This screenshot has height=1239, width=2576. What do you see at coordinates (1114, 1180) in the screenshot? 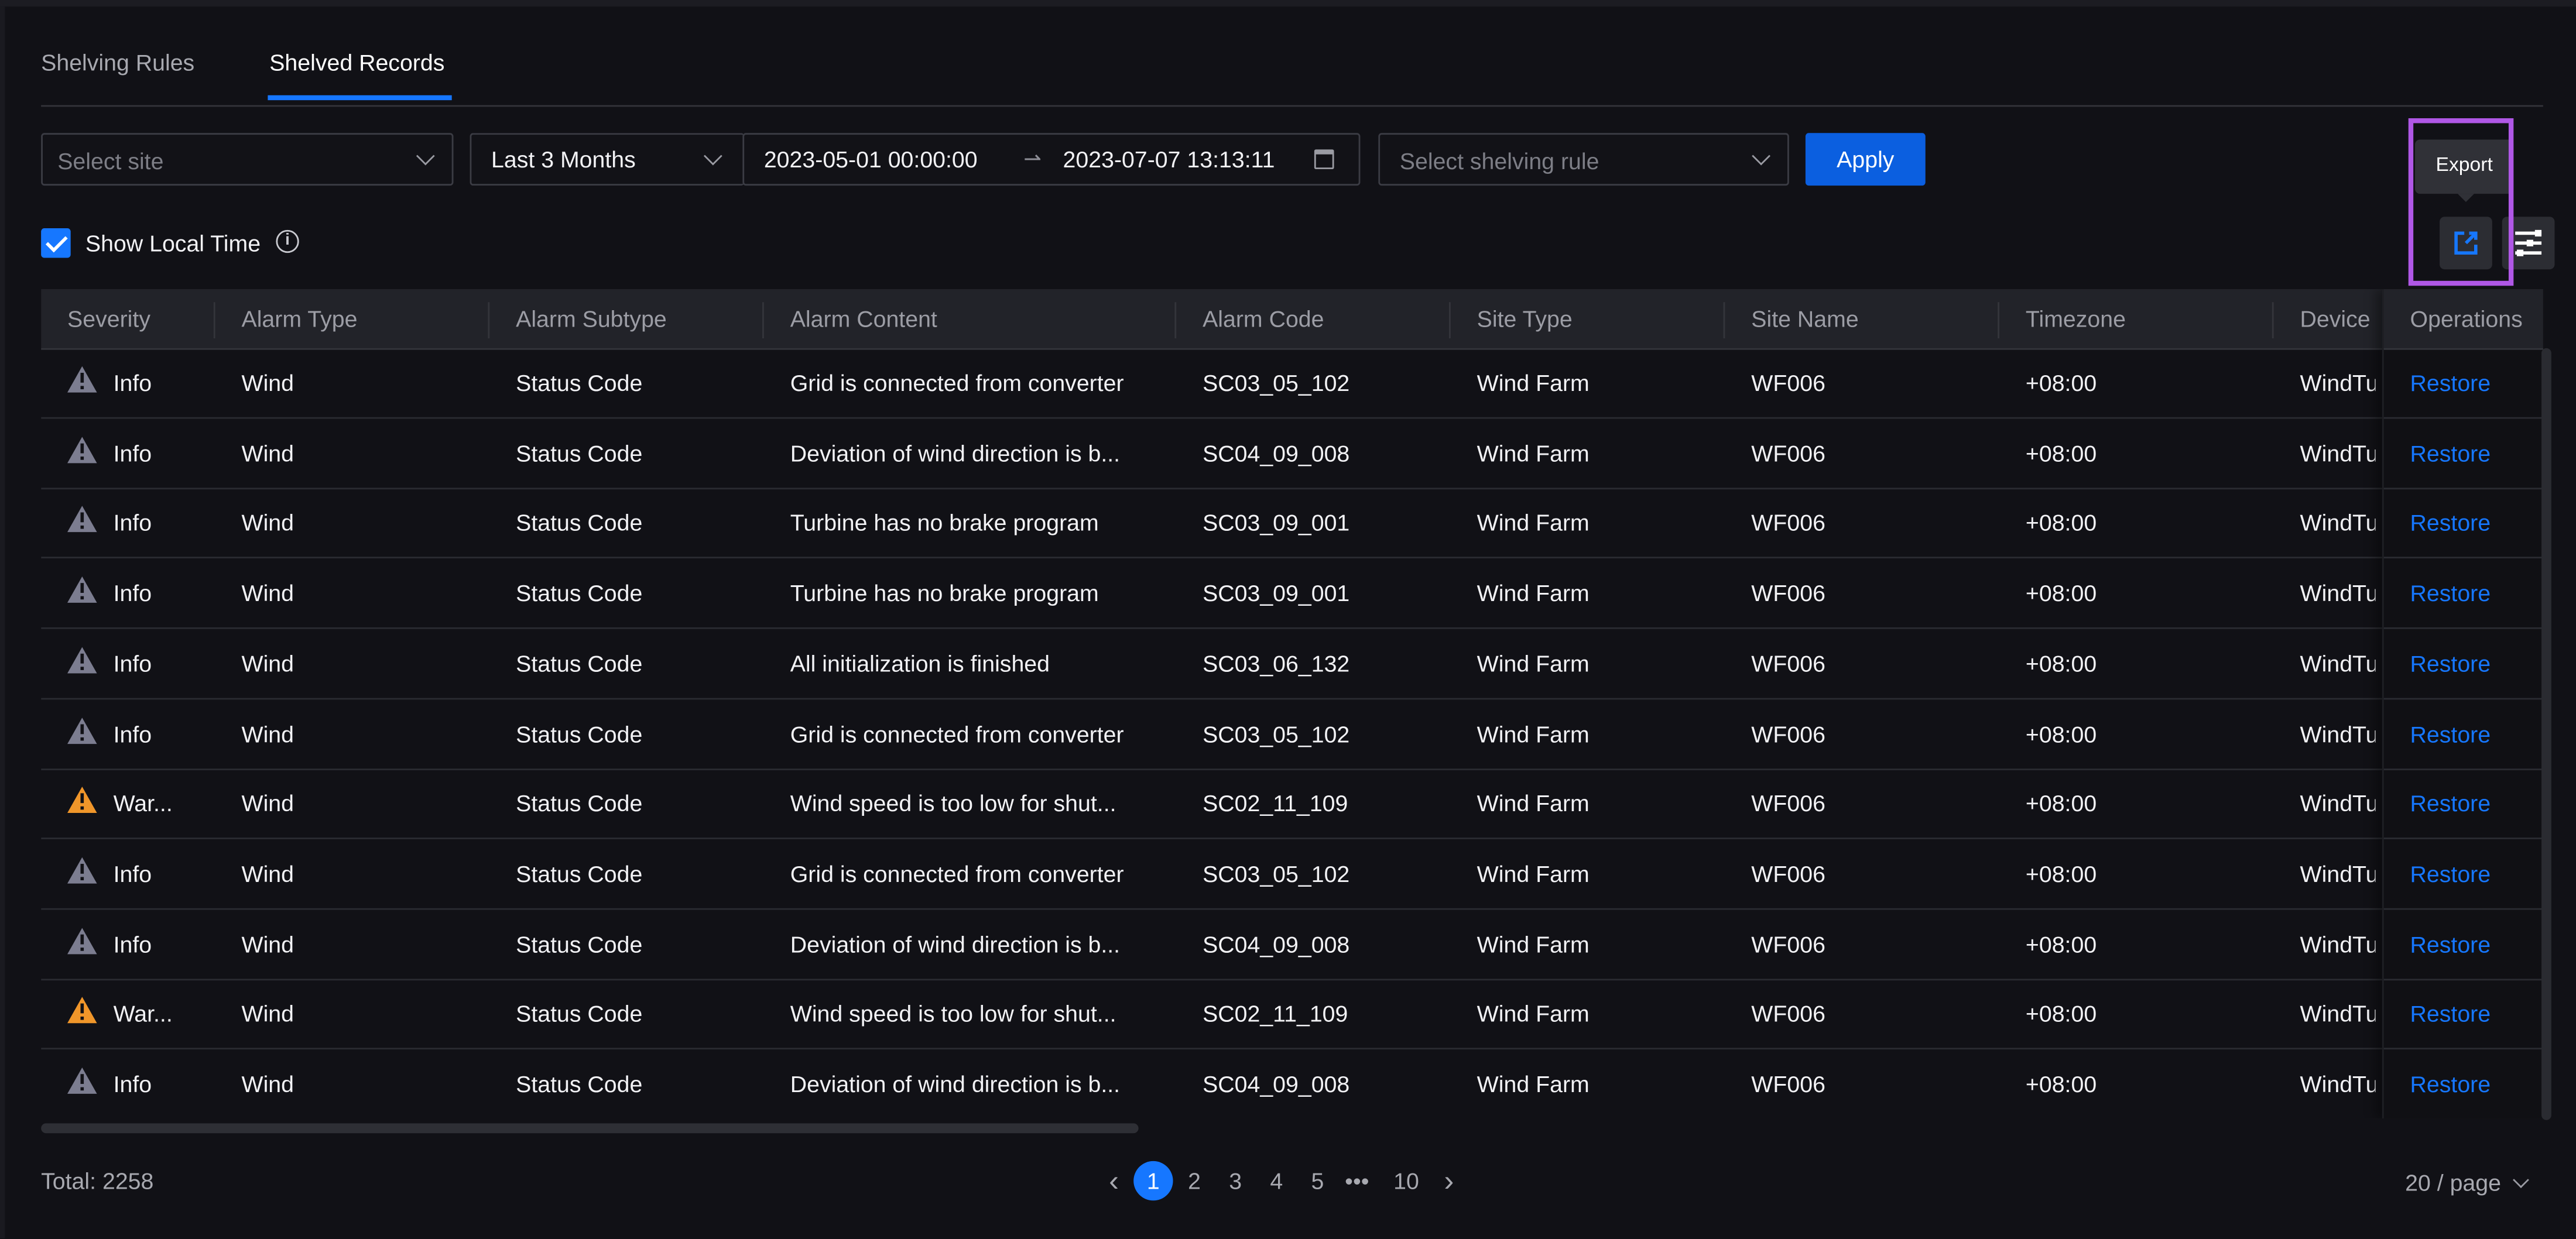
I see `prev-page-button: ‹` at bounding box center [1114, 1180].